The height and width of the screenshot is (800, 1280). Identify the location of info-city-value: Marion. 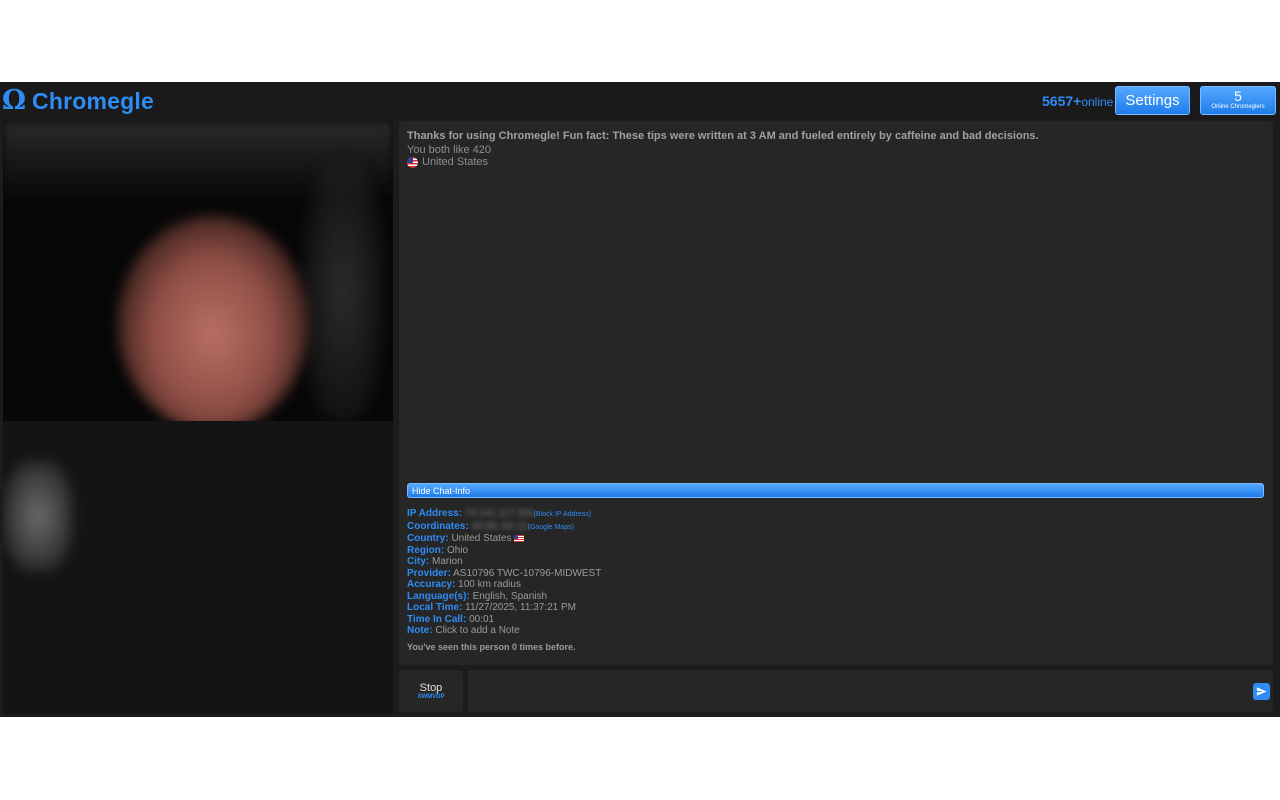
(447, 561).